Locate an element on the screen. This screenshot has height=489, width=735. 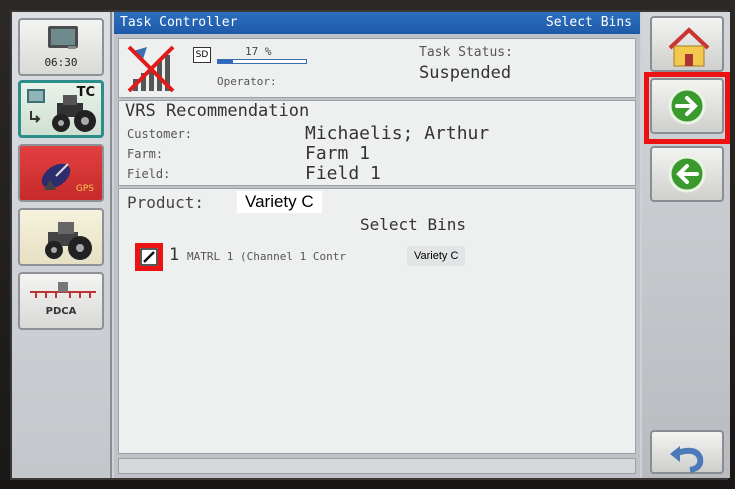
task-status-label: Task Status: is located at coordinates (466, 52).